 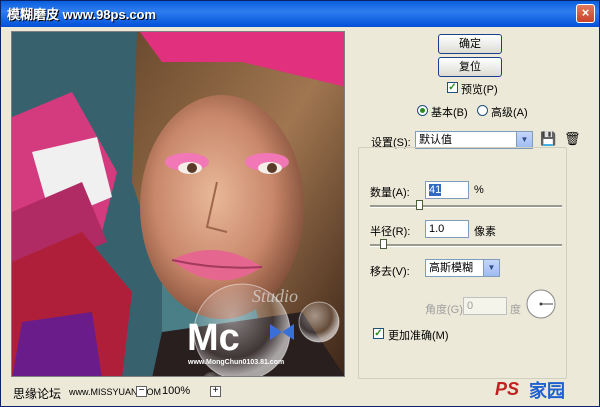 What do you see at coordinates (390, 272) in the screenshot?
I see `remove-label: 移去(V):` at bounding box center [390, 272].